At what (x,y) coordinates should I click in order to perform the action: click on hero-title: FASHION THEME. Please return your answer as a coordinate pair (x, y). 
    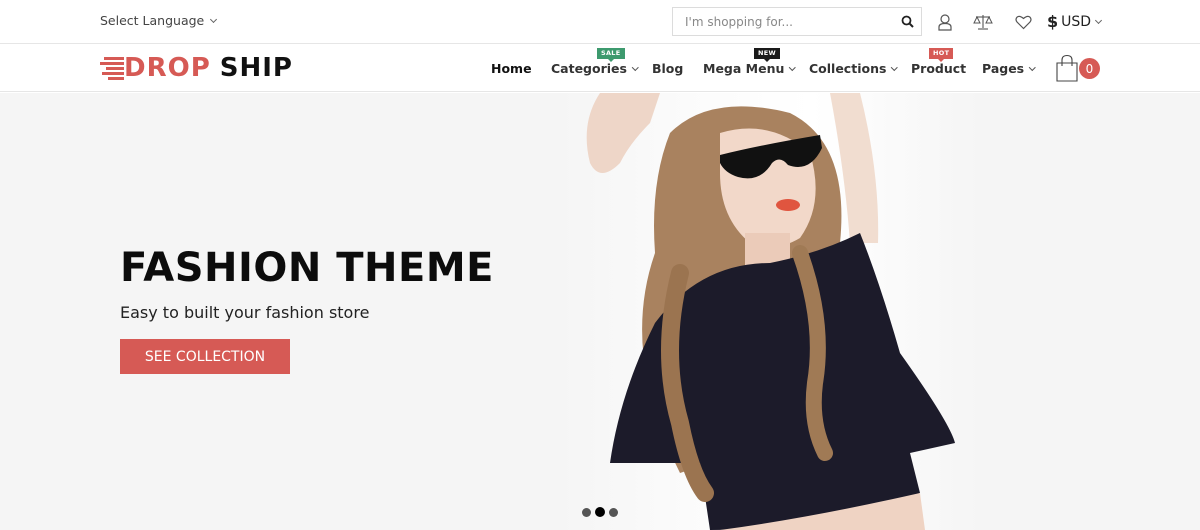
    Looking at the image, I should click on (307, 268).